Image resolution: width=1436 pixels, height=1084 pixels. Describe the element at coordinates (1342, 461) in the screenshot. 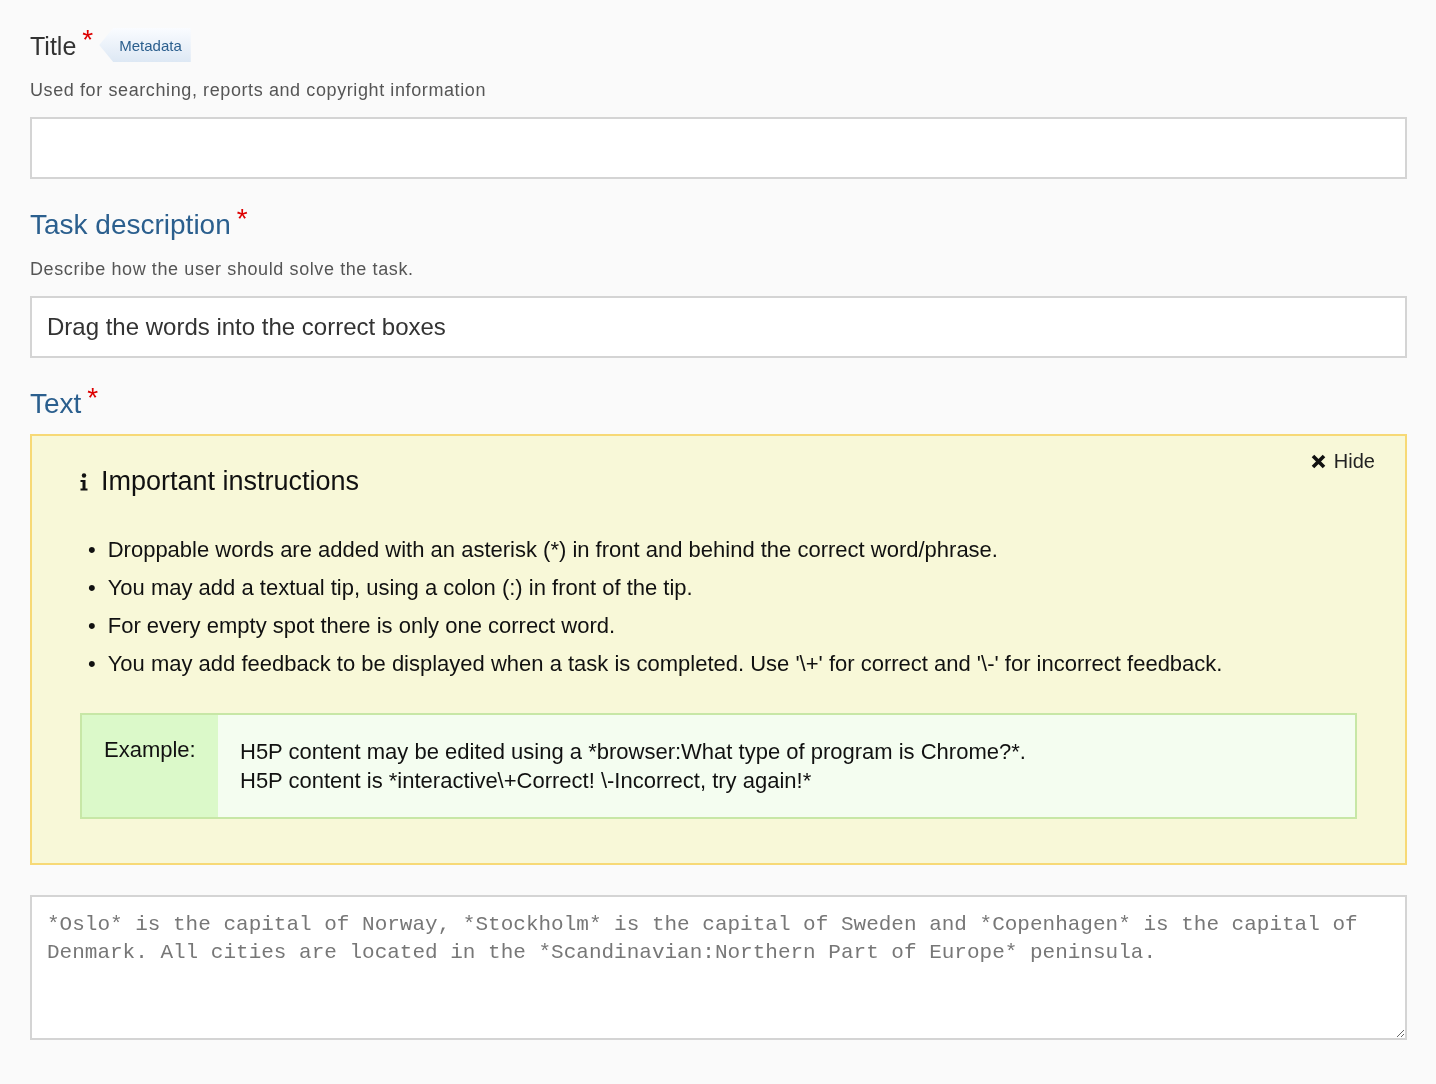

I see `hide-button: Hide` at that location.